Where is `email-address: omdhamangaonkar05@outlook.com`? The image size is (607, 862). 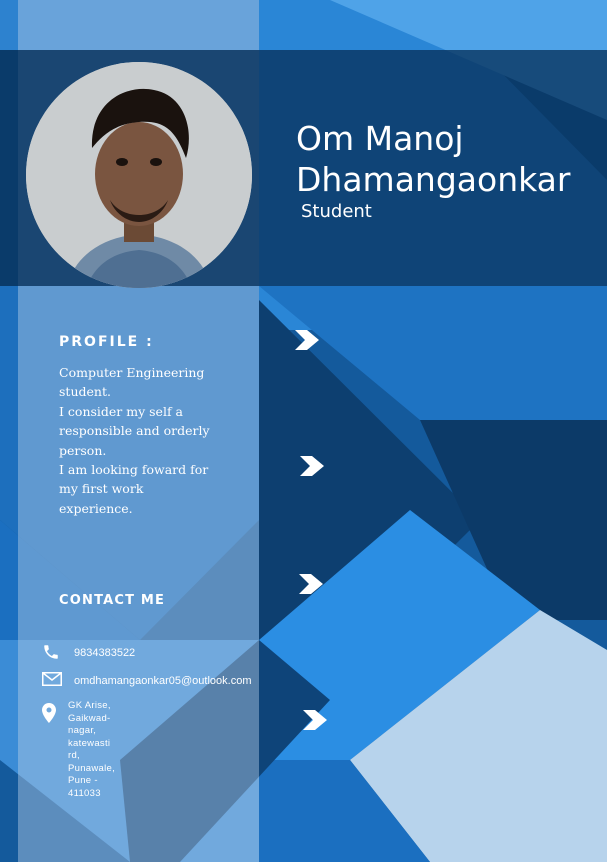
email-address: omdhamangaonkar05@outlook.com is located at coordinates (163, 681).